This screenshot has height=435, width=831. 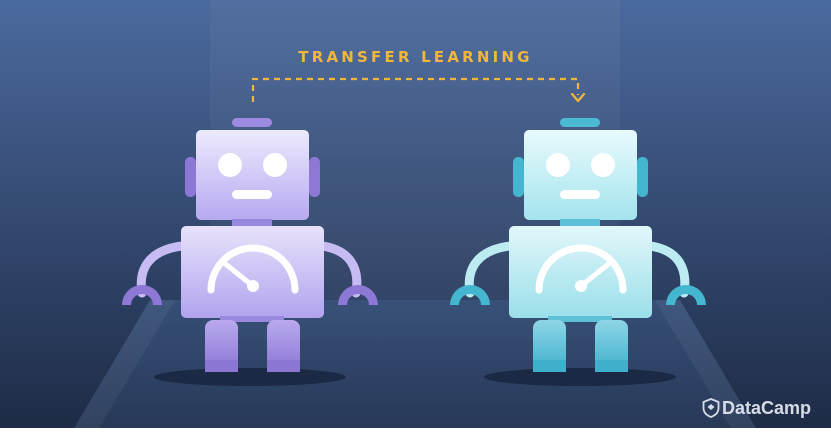 I want to click on datacamp-logo-icon, so click(x=711, y=408).